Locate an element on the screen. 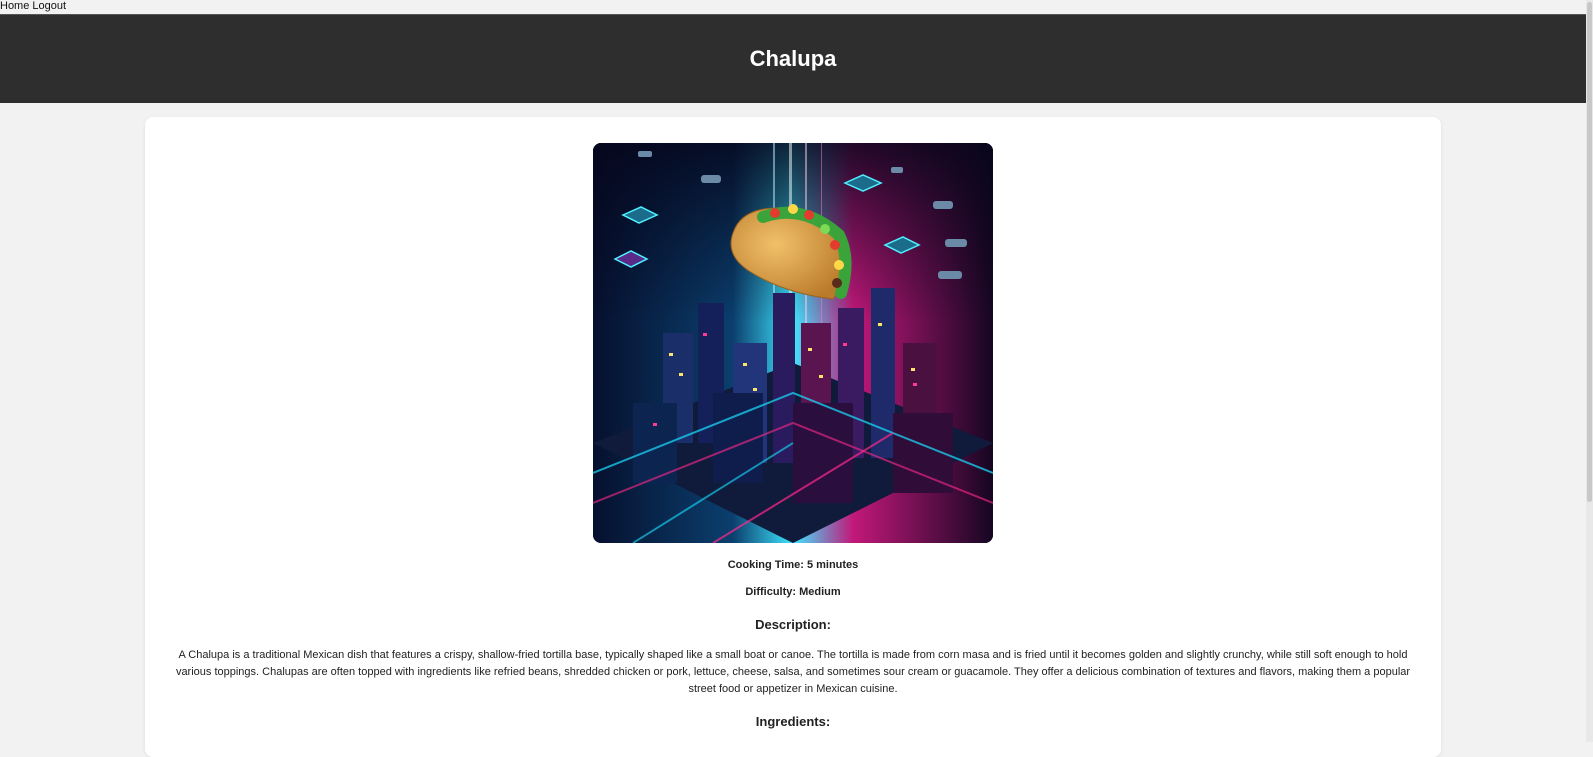 This screenshot has width=1593, height=757. ingredients-heading: Ingredients: is located at coordinates (793, 721).